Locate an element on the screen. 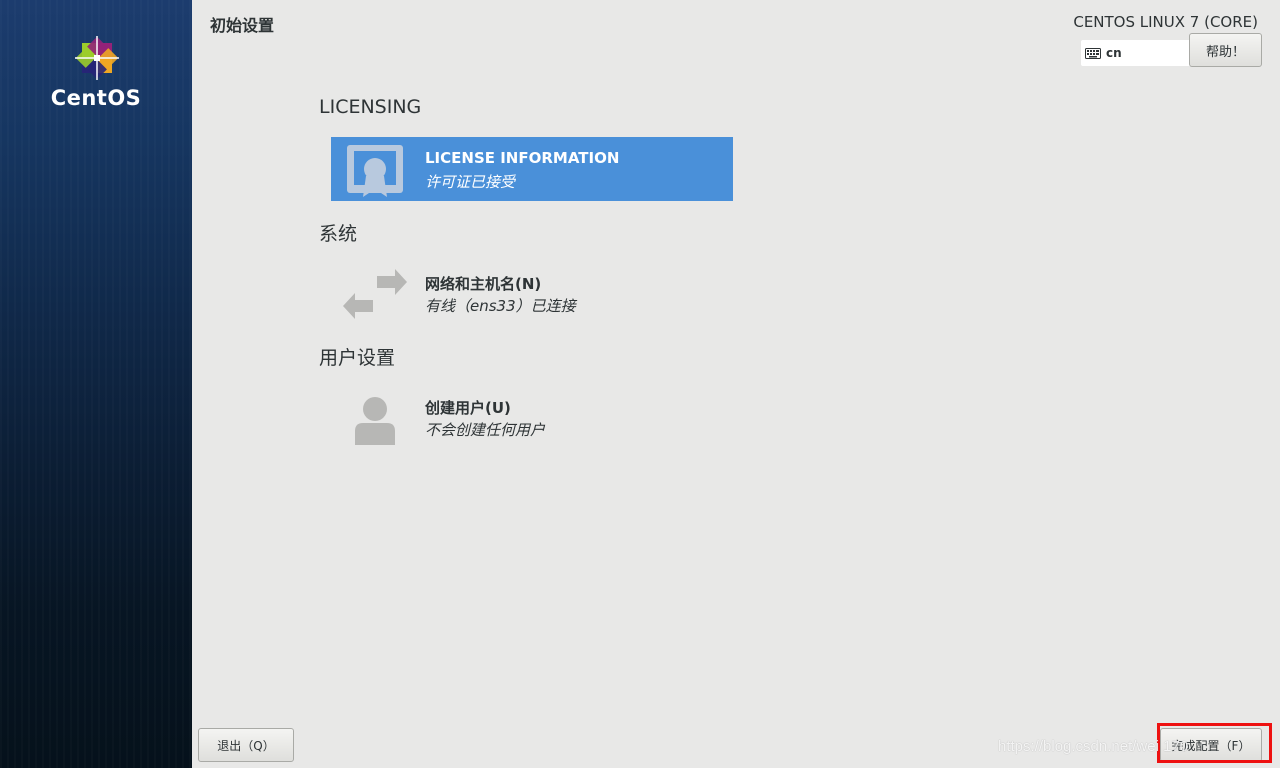 The width and height of the screenshot is (1280, 768). brand-name: CentOS is located at coordinates (96, 98).